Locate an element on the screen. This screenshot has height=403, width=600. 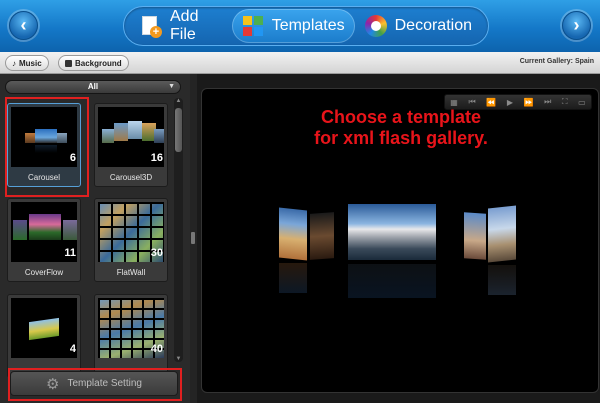
template-name: CoverFlow is located at coordinates (44, 272).